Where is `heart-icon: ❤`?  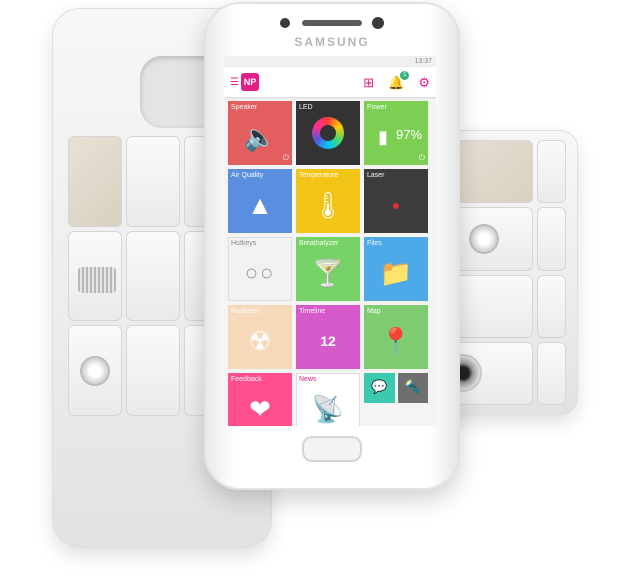
heart-icon: ❤ is located at coordinates (260, 409).